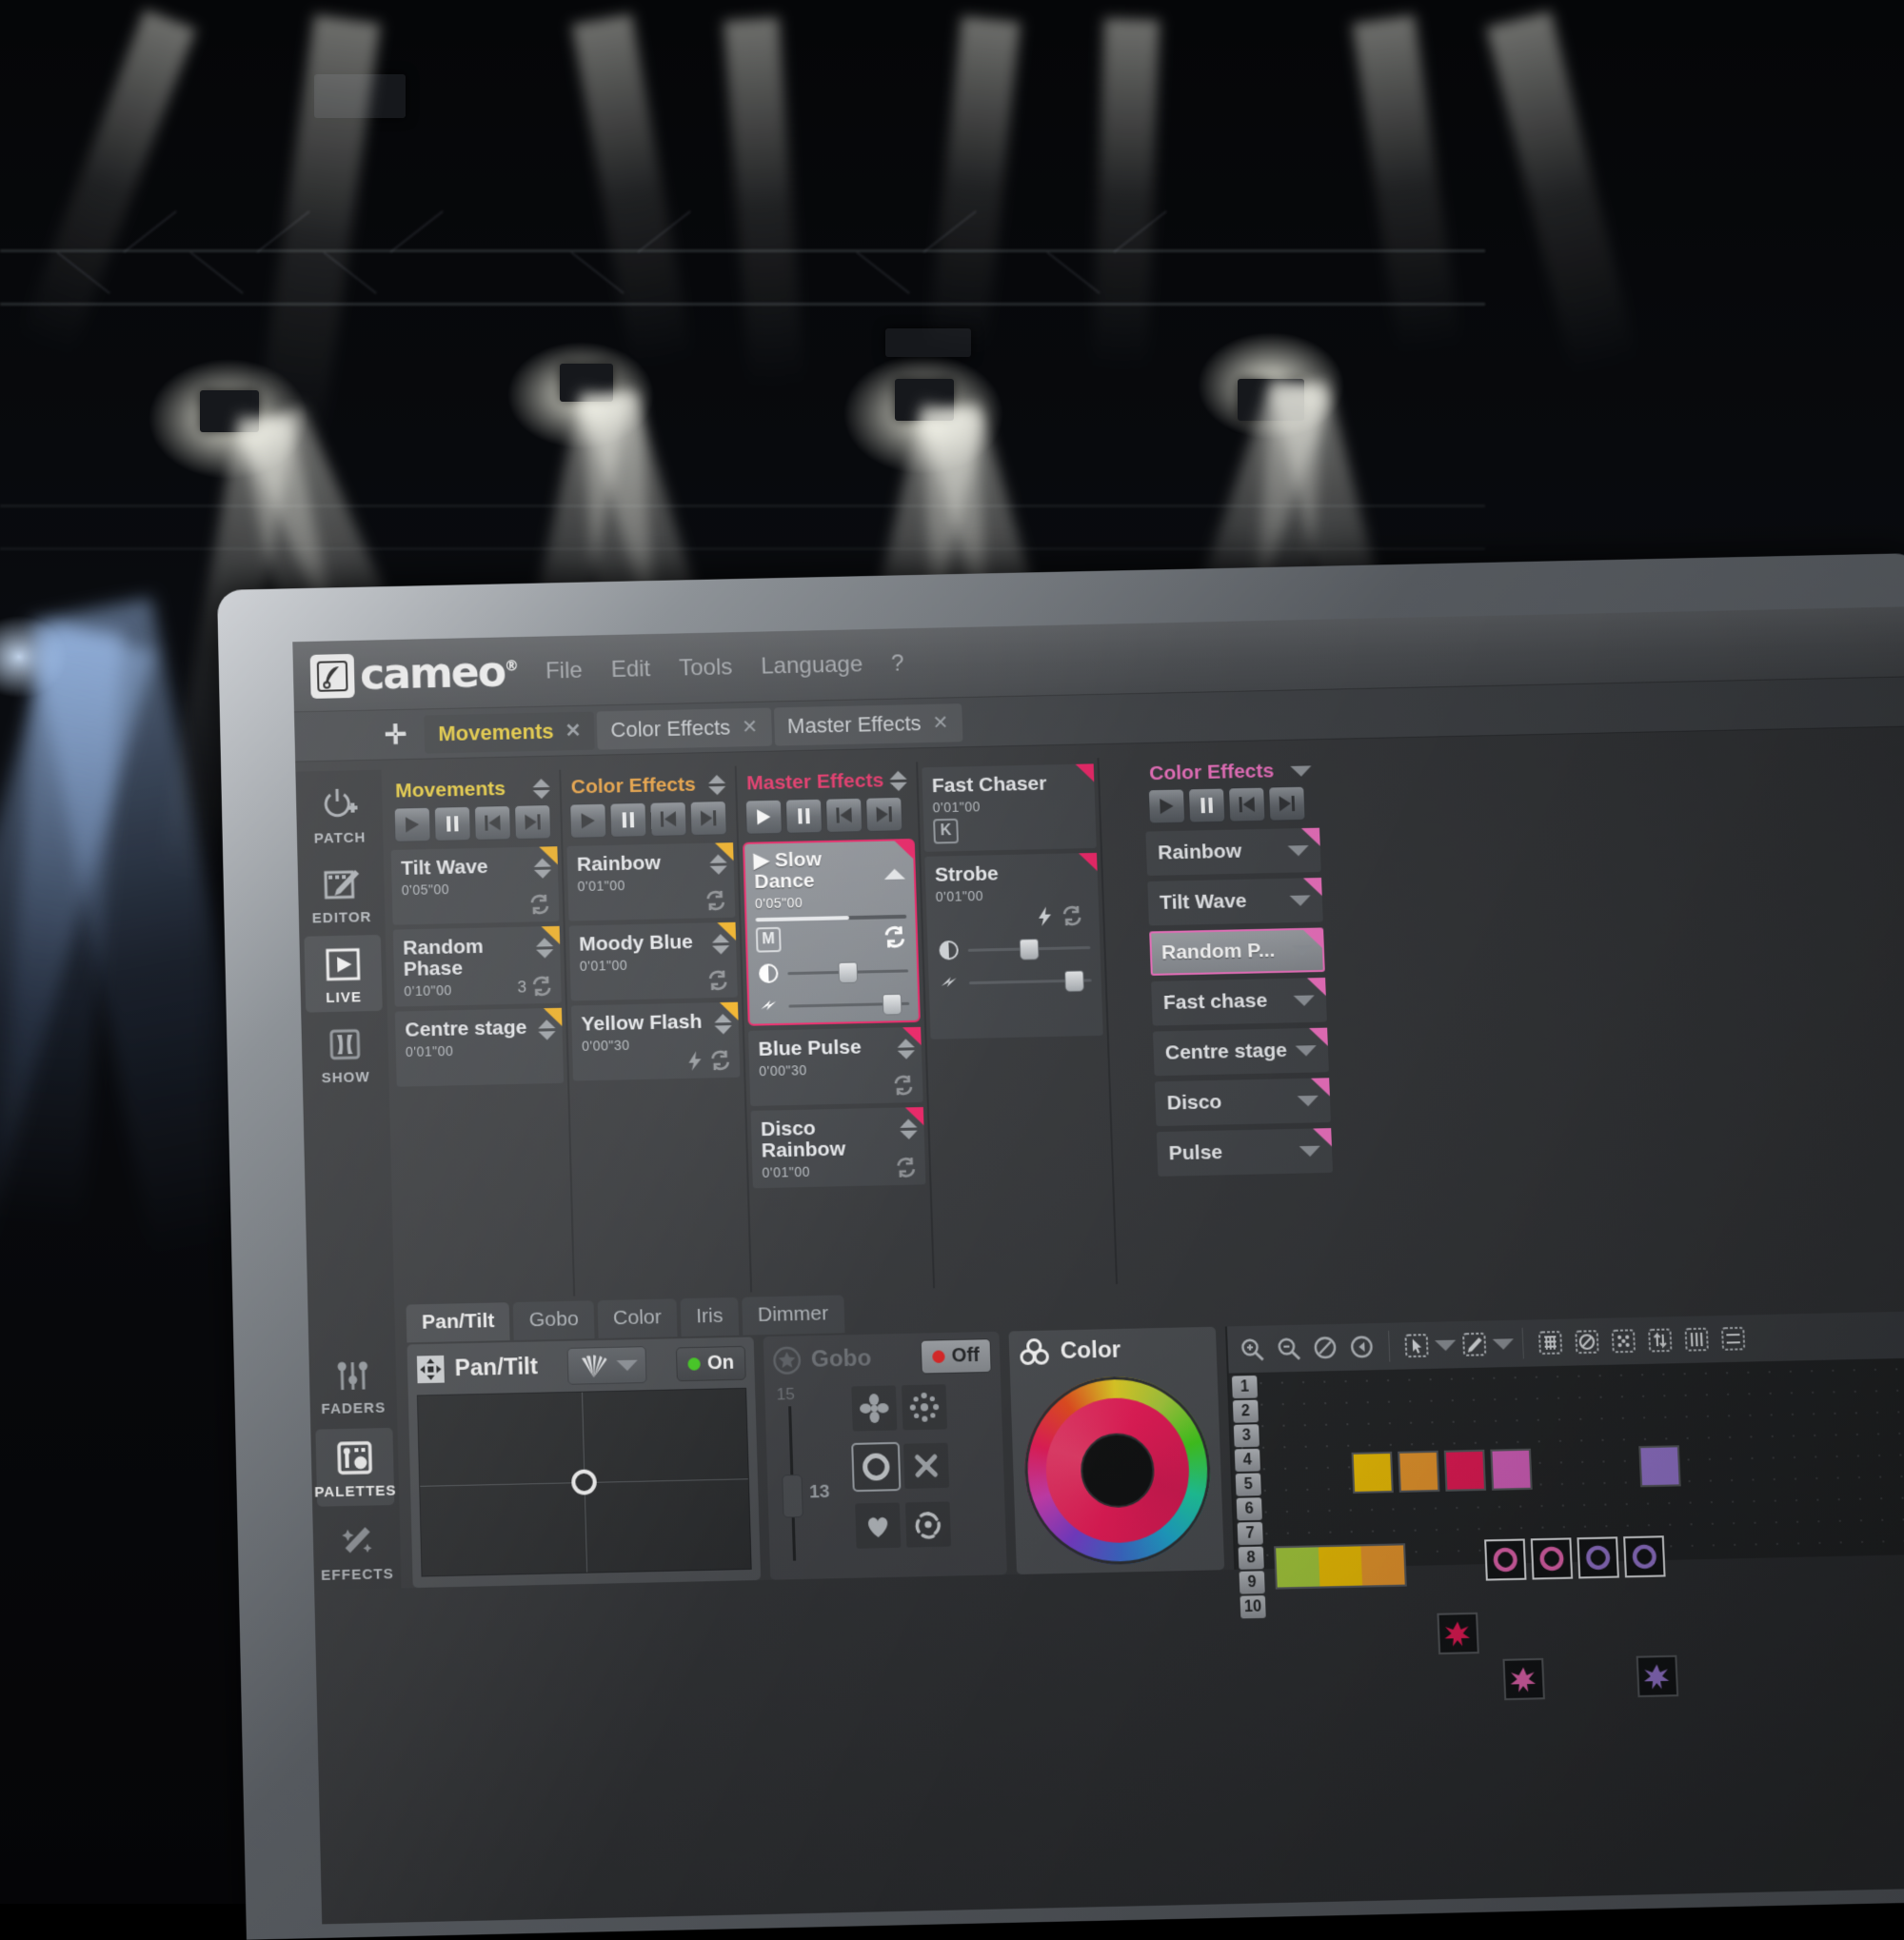 This screenshot has height=1940, width=1904. I want to click on scatter-icon, so click(1623, 1341).